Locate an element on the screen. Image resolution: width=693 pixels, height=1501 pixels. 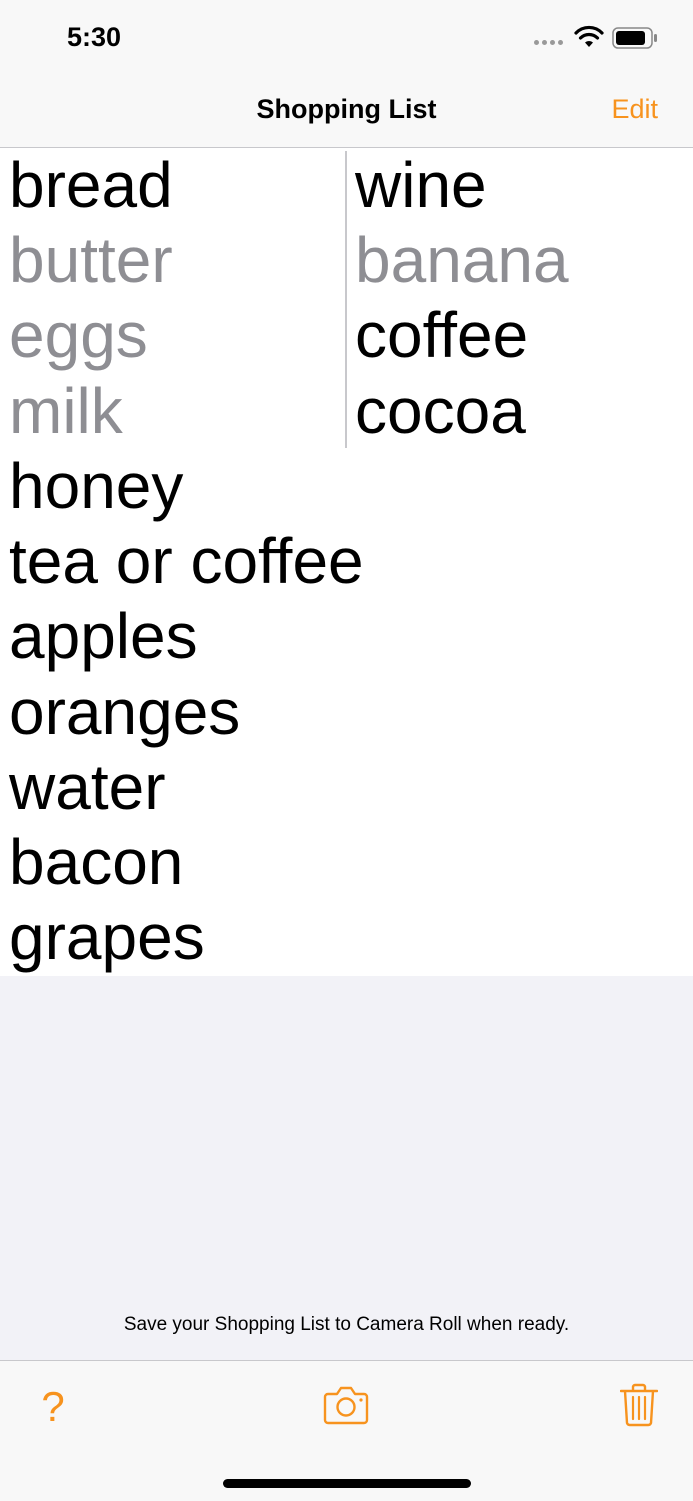
home-indicator is located at coordinates (347, 1483).